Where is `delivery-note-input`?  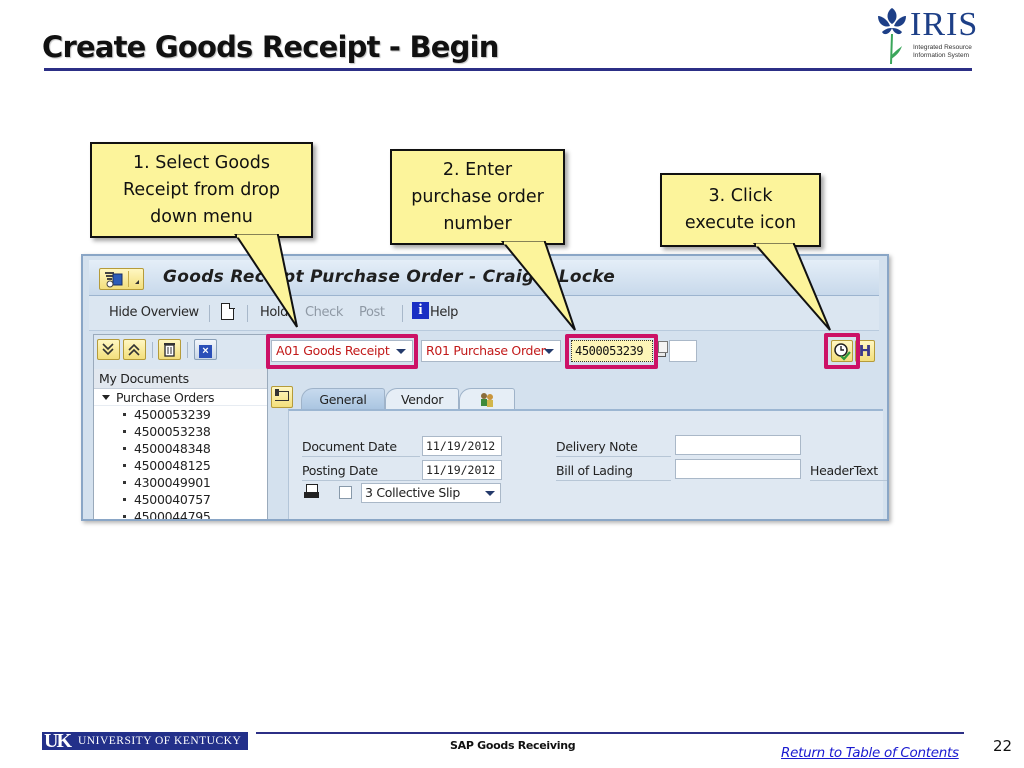
delivery-note-input is located at coordinates (738, 445).